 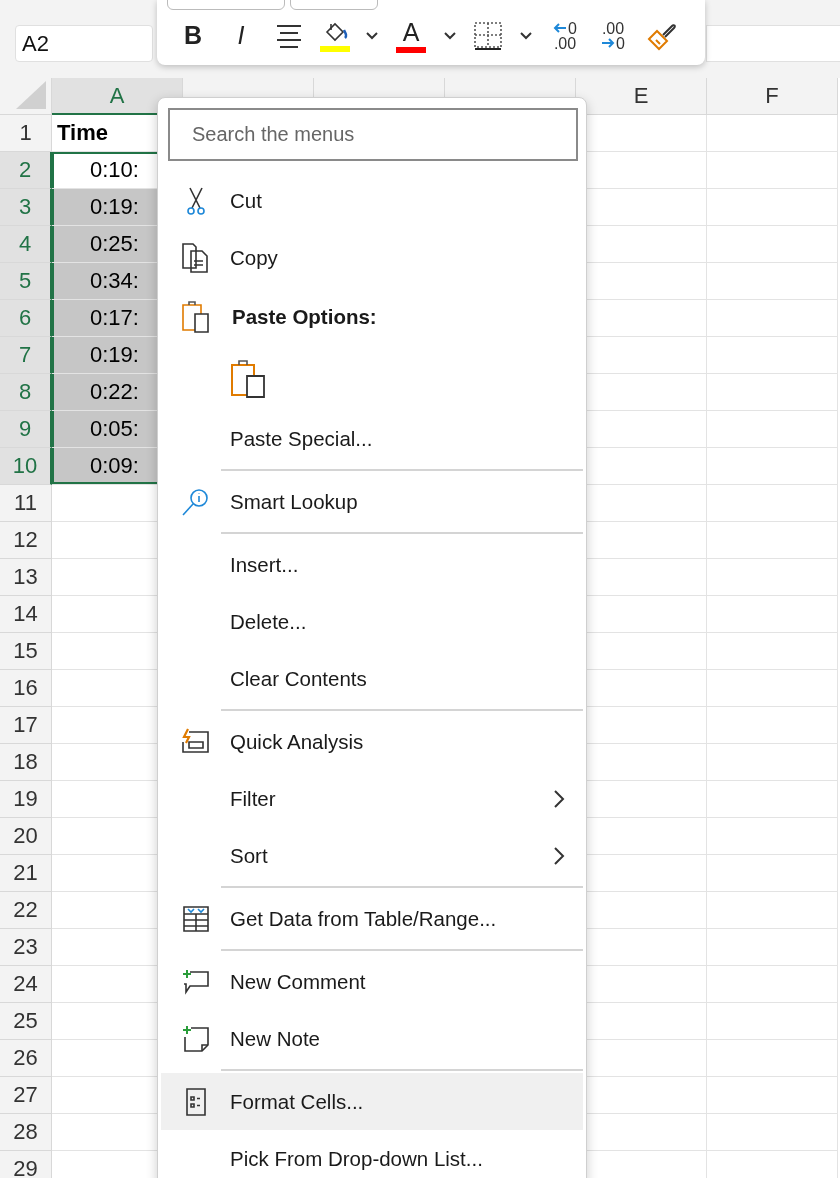 What do you see at coordinates (26, 836) in the screenshot?
I see `row-header: 20` at bounding box center [26, 836].